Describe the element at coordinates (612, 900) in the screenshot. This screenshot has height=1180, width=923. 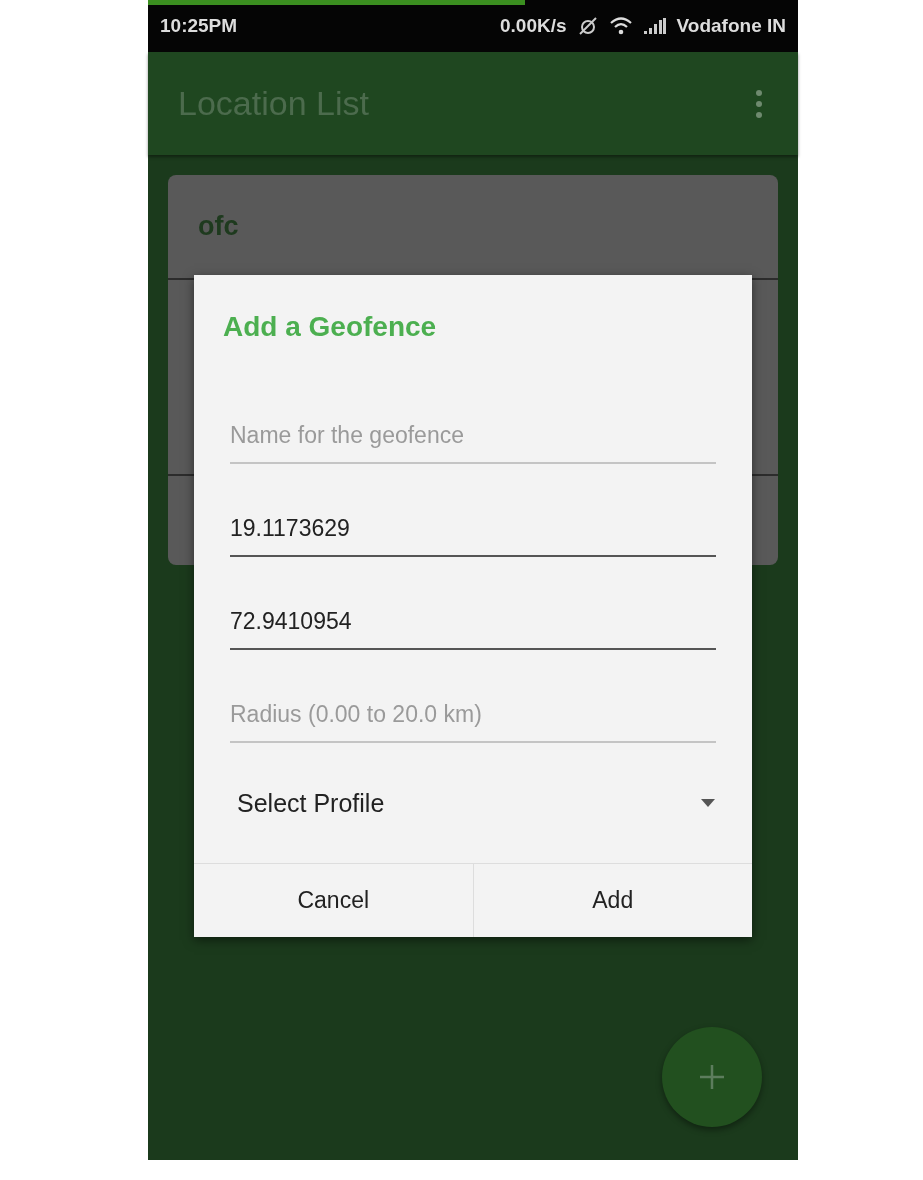
I see `dialog-button: Add` at that location.